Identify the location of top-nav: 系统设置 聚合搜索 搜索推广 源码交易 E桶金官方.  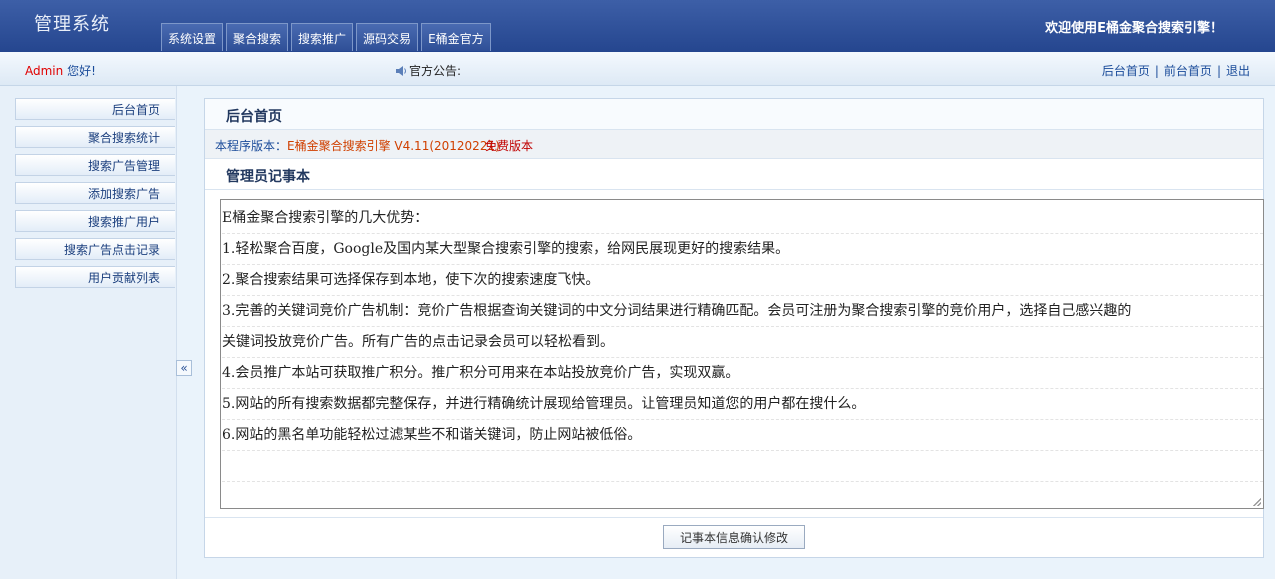
(327, 37).